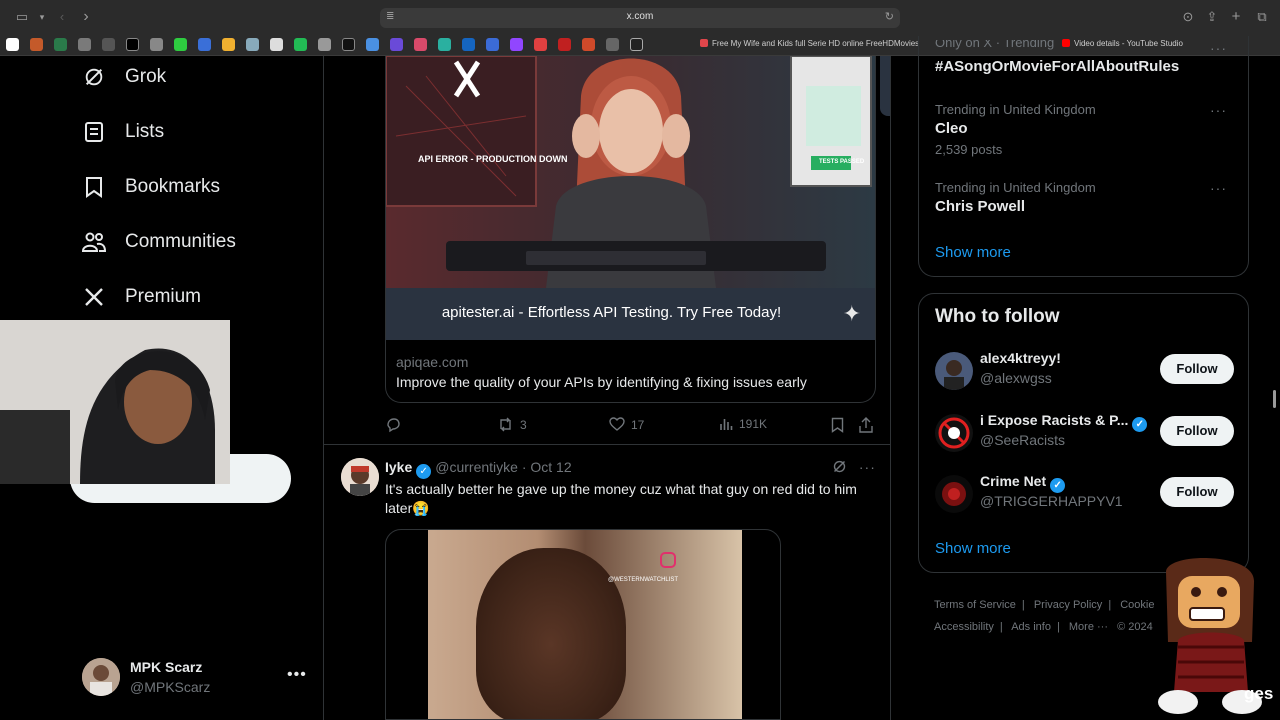  I want to click on trend-count: 2,539 posts, so click(969, 149).